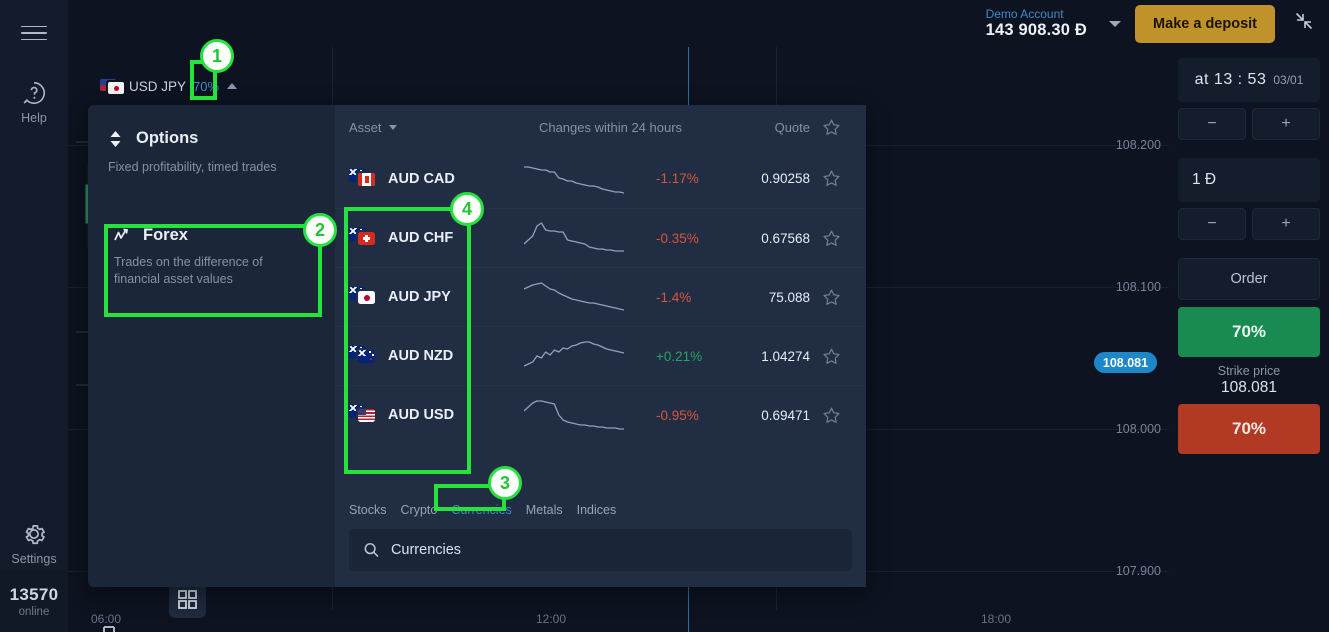 This screenshot has height=632, width=1329. Describe the element at coordinates (158, 86) in the screenshot. I see `instrument-name: USD JPY` at that location.